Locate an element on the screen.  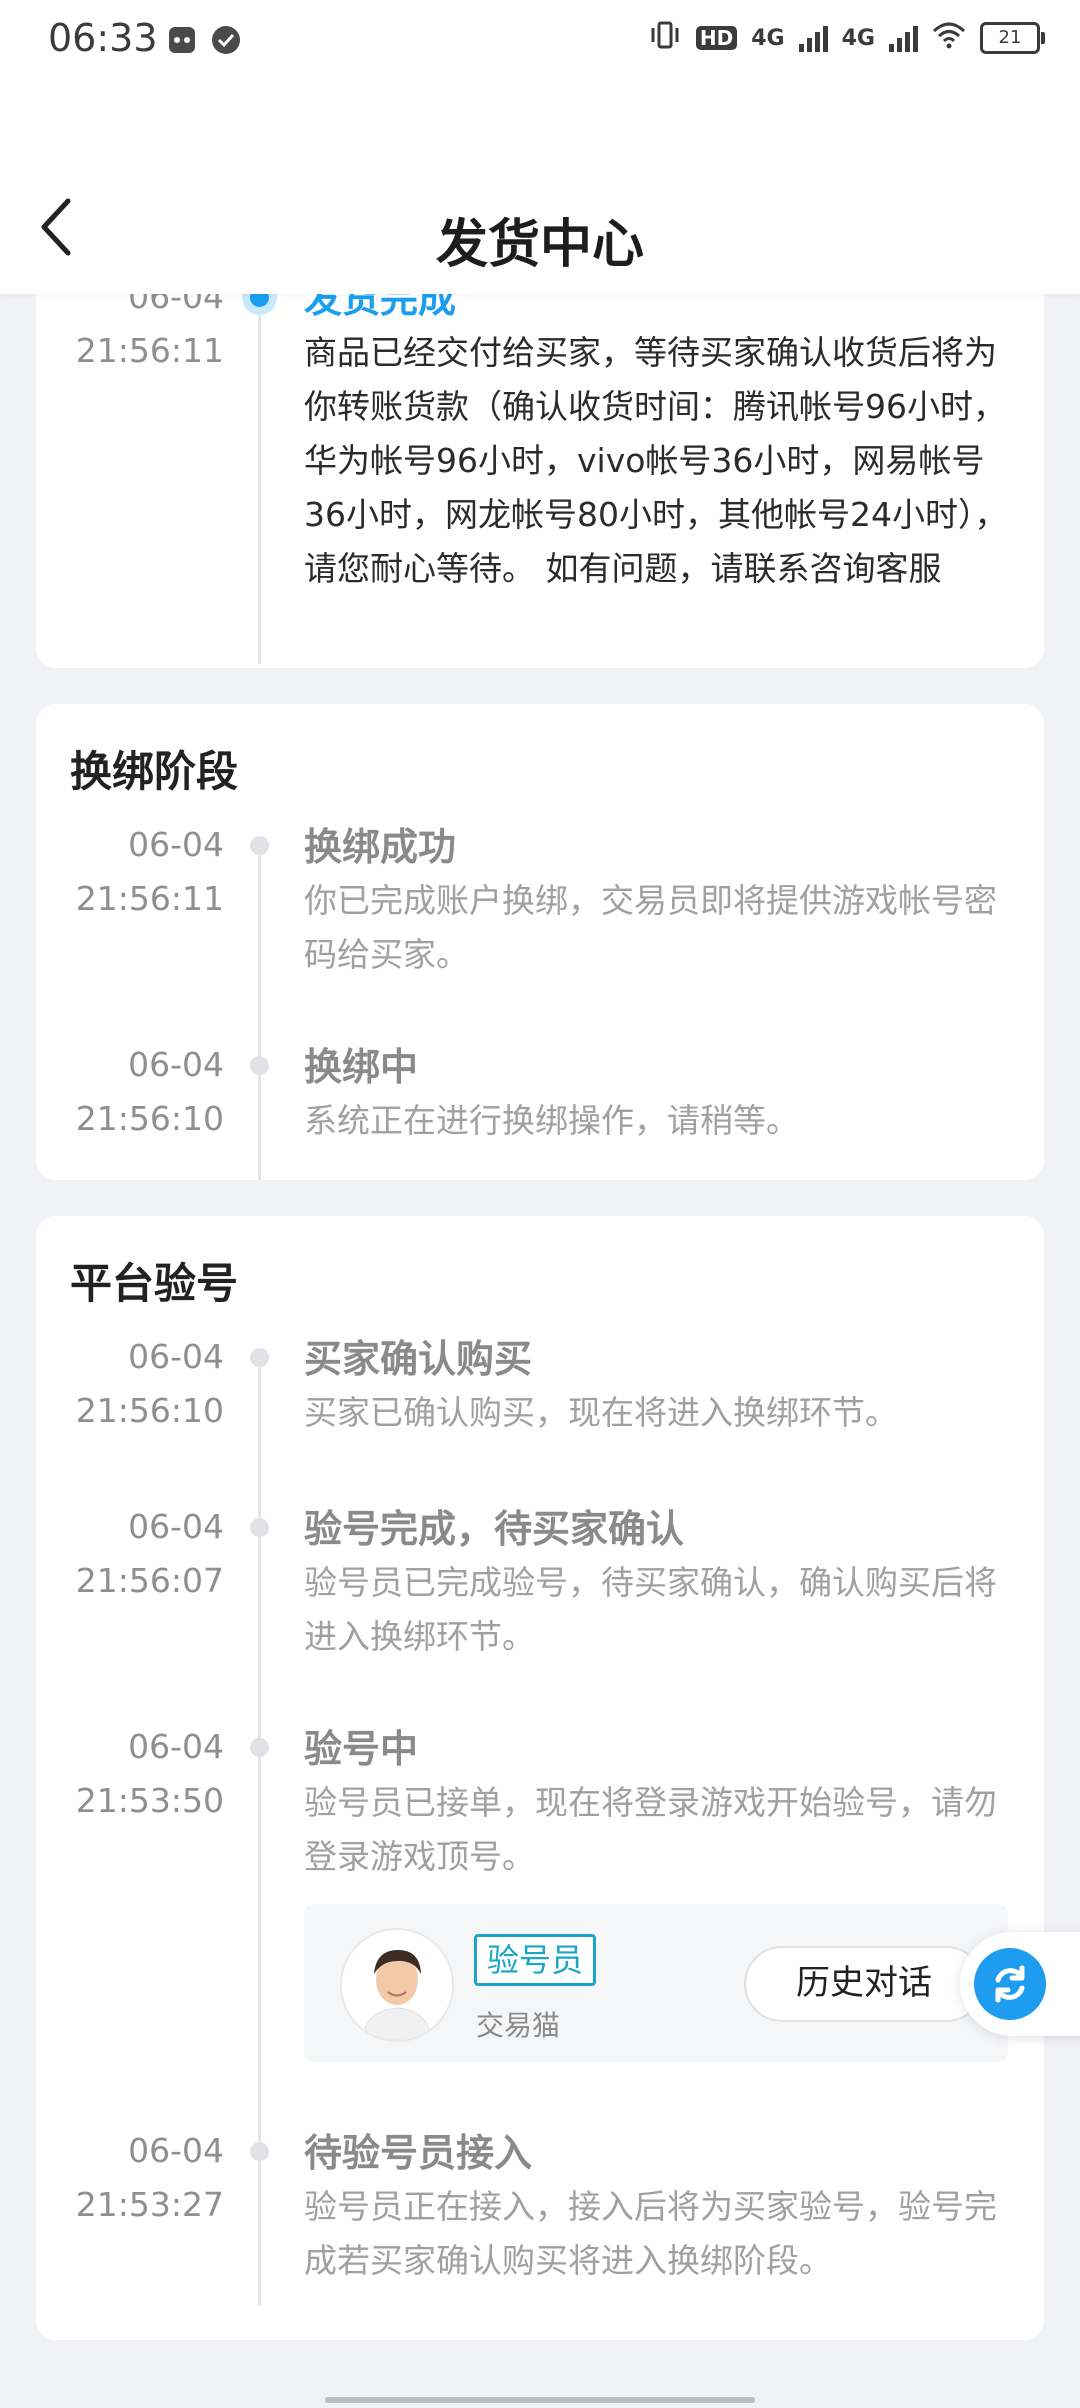
page-title: 发货中心 is located at coordinates (539, 245).